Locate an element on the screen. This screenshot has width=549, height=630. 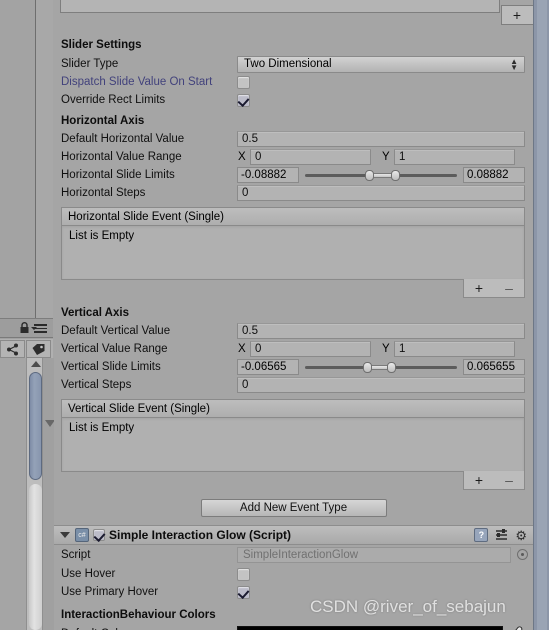
row-horizontal-slide-limits: Horizontal Slide Limits -0.08882 0.08882 is located at coordinates (293, 175).